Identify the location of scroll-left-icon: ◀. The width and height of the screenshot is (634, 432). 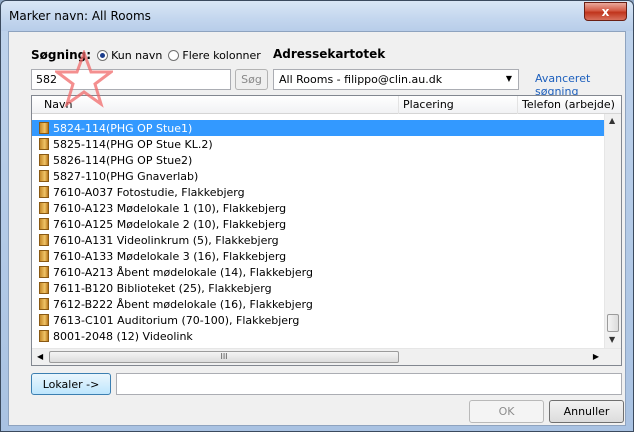
(40, 356).